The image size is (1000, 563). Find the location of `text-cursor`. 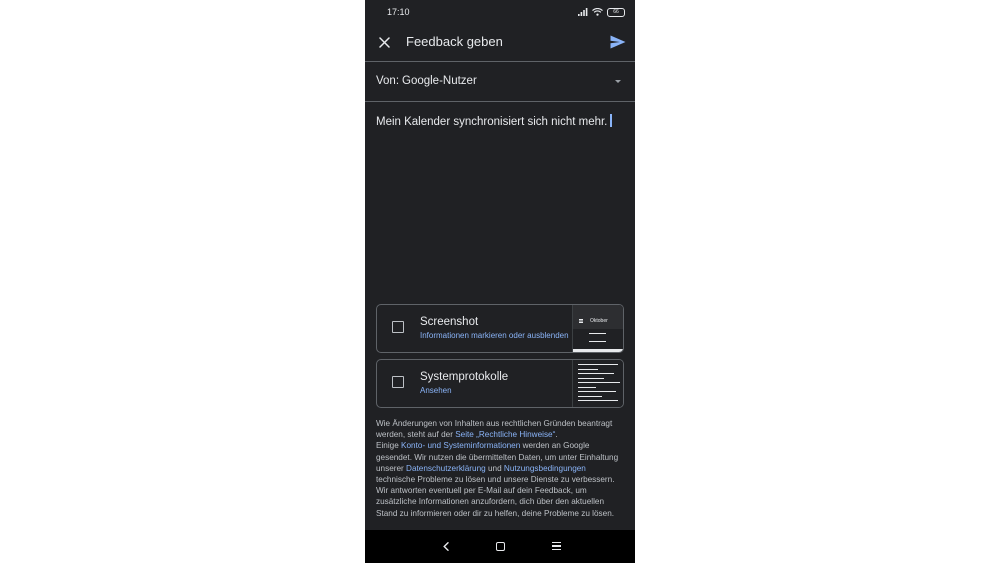

text-cursor is located at coordinates (611, 120).